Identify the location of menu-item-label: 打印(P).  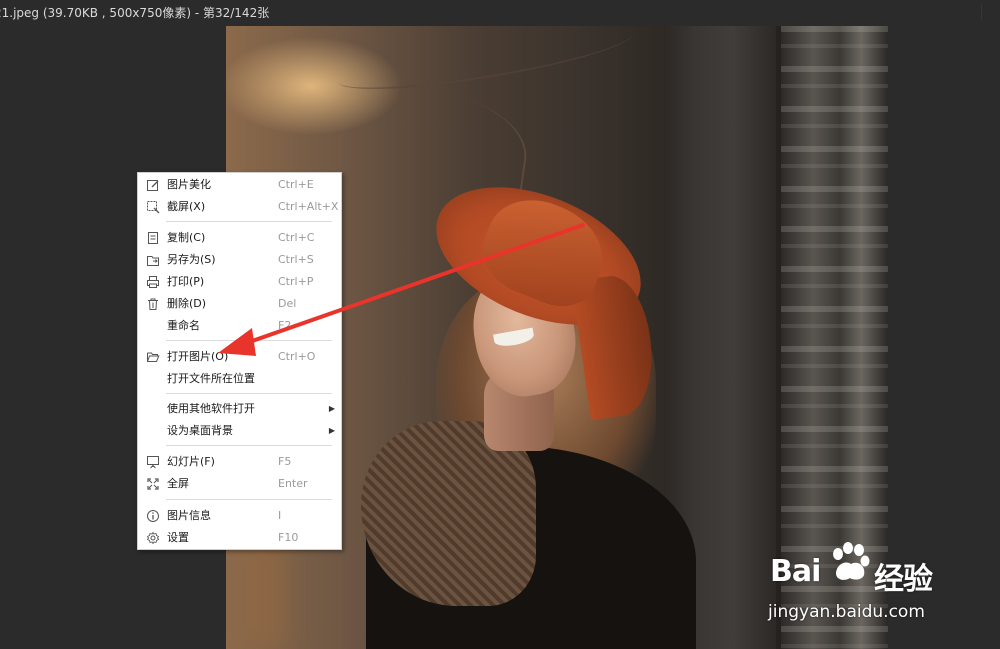
(186, 281).